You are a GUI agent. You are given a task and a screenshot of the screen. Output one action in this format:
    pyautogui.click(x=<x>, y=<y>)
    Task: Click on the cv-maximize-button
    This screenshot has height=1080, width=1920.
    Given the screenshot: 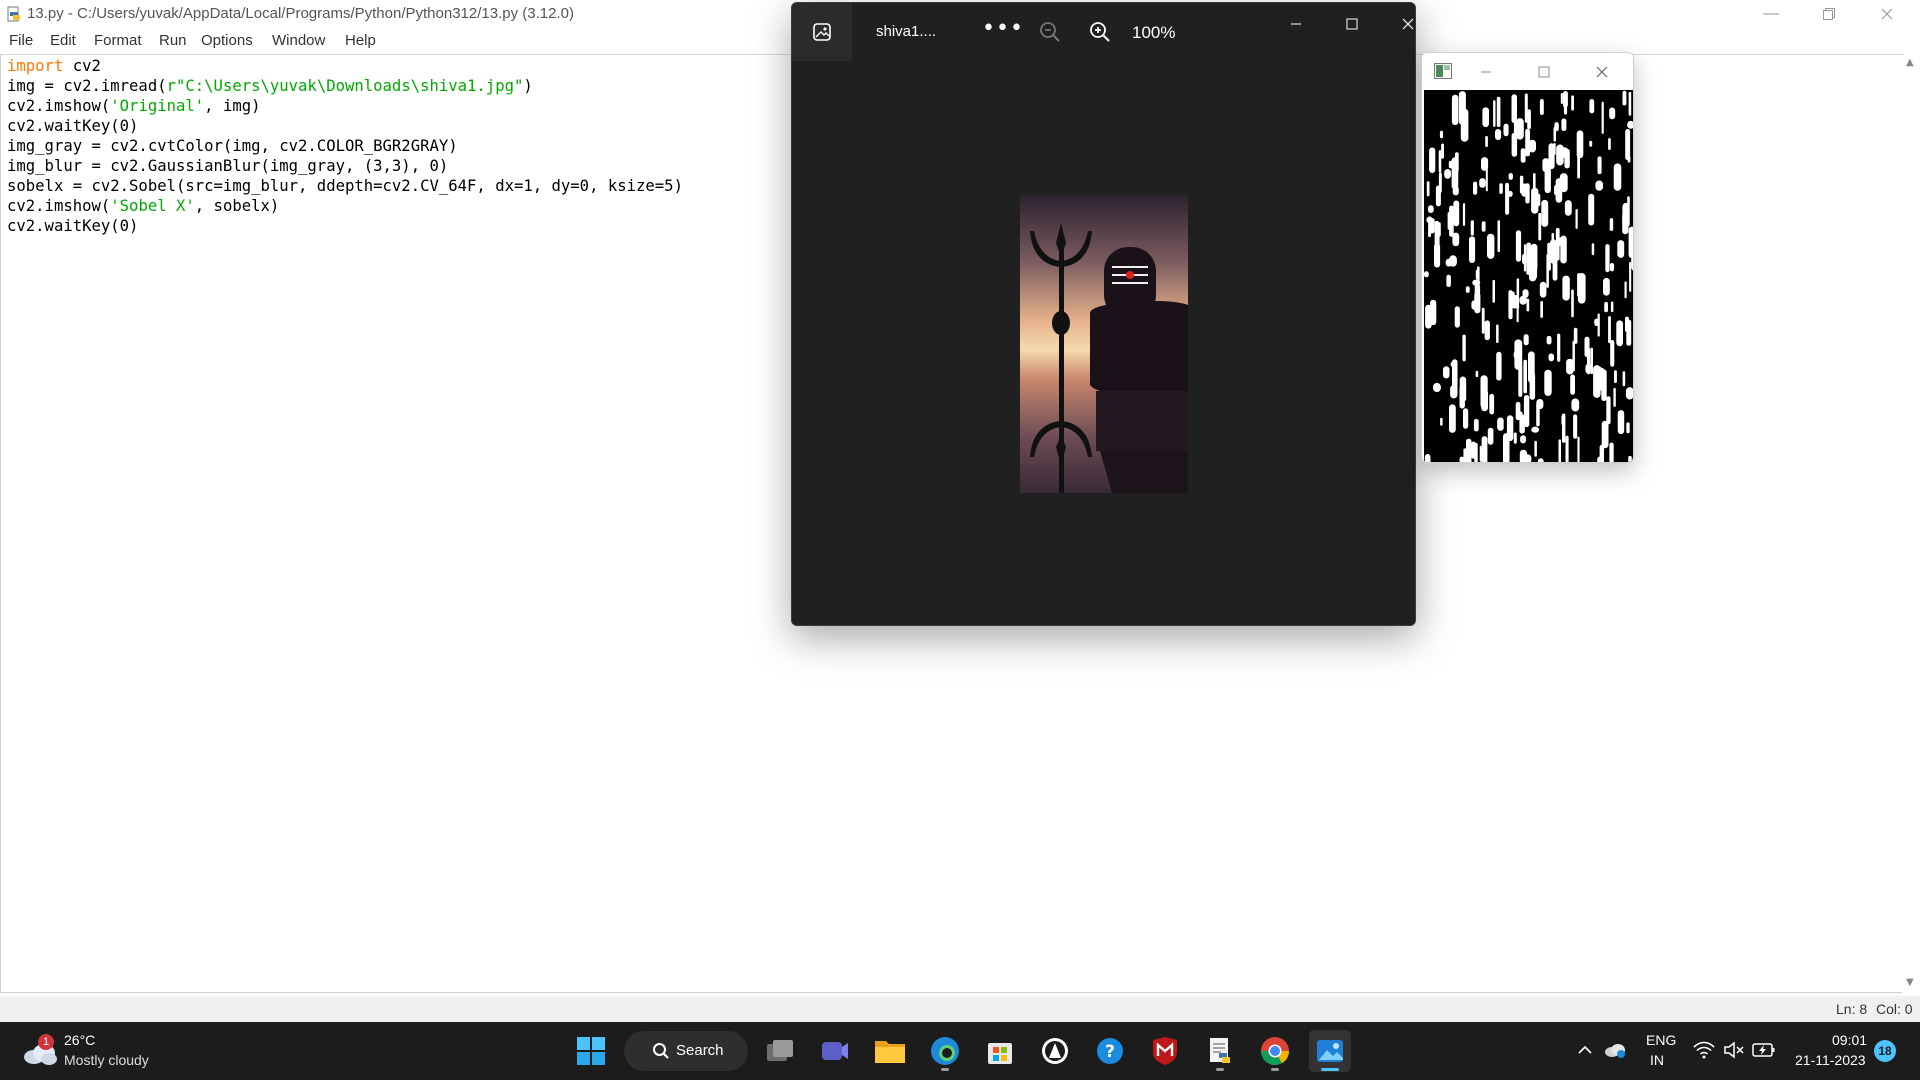 What is the action you would take?
    pyautogui.click(x=1544, y=72)
    